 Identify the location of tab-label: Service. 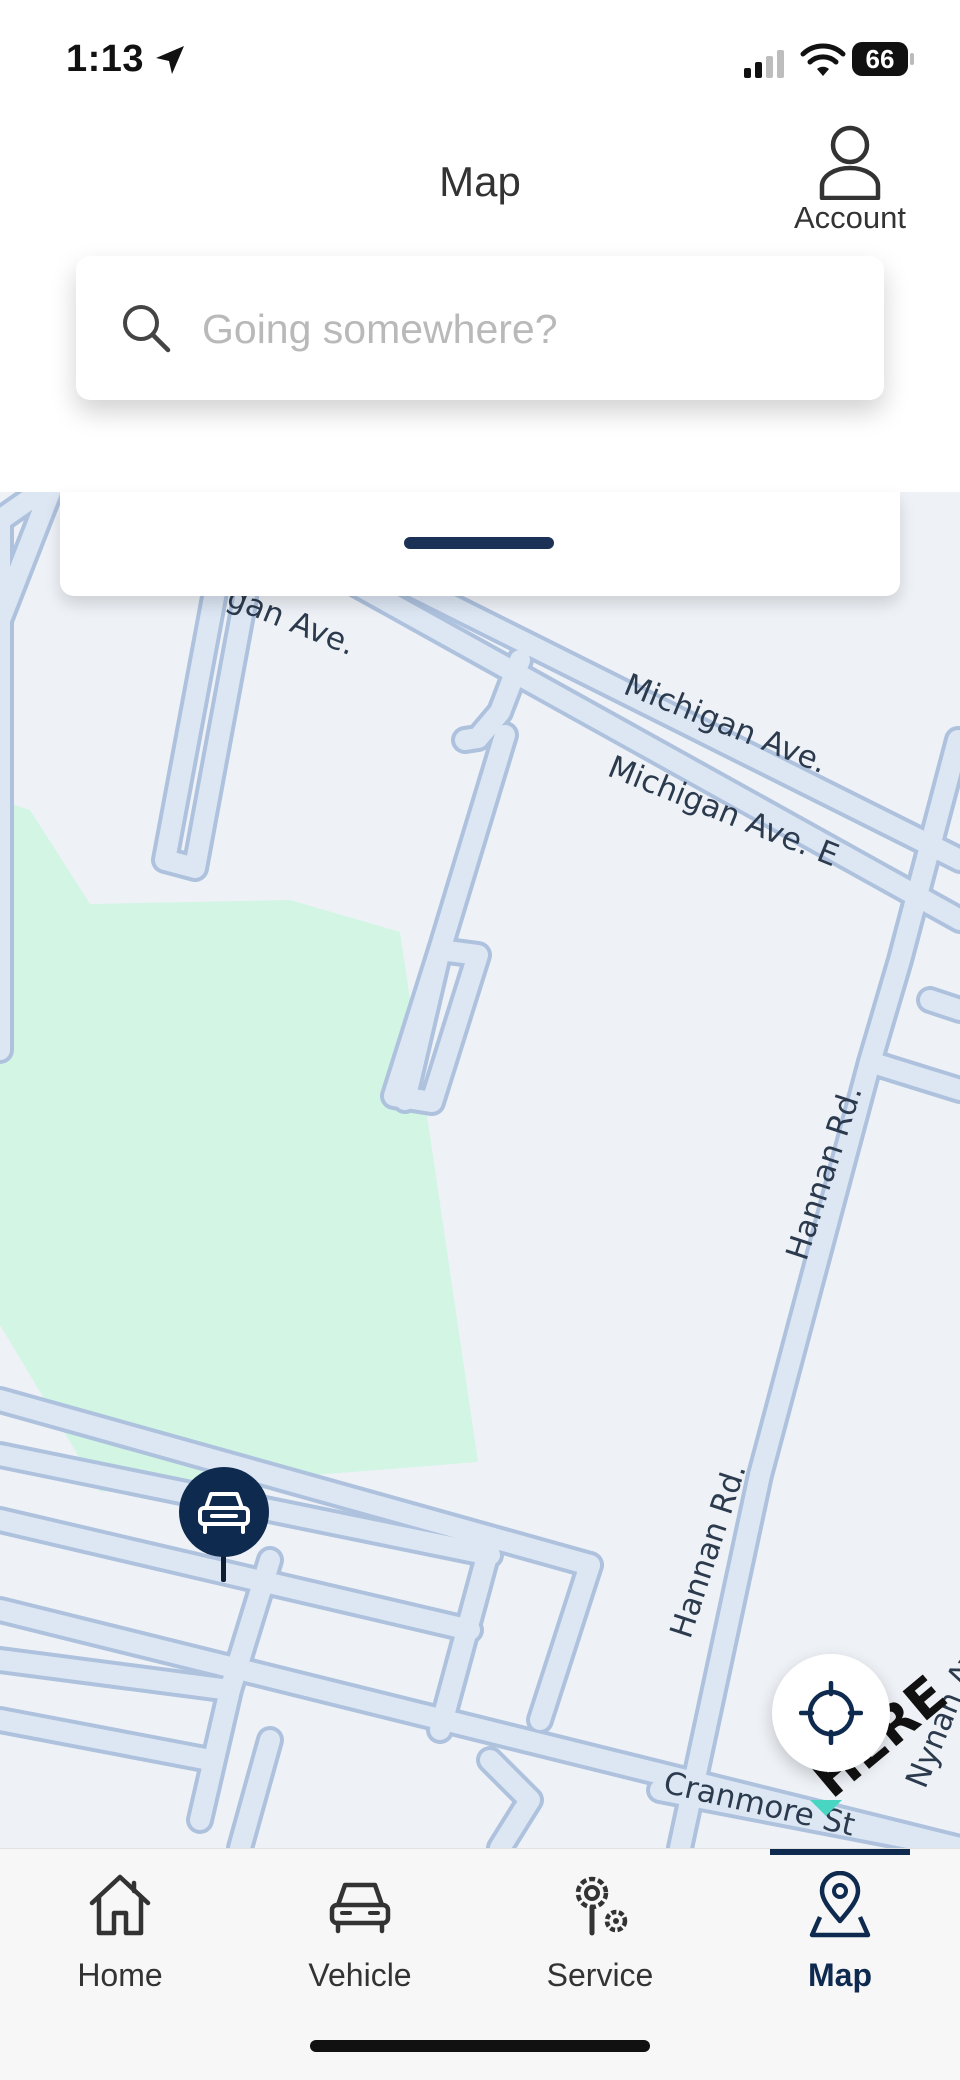
(600, 1975).